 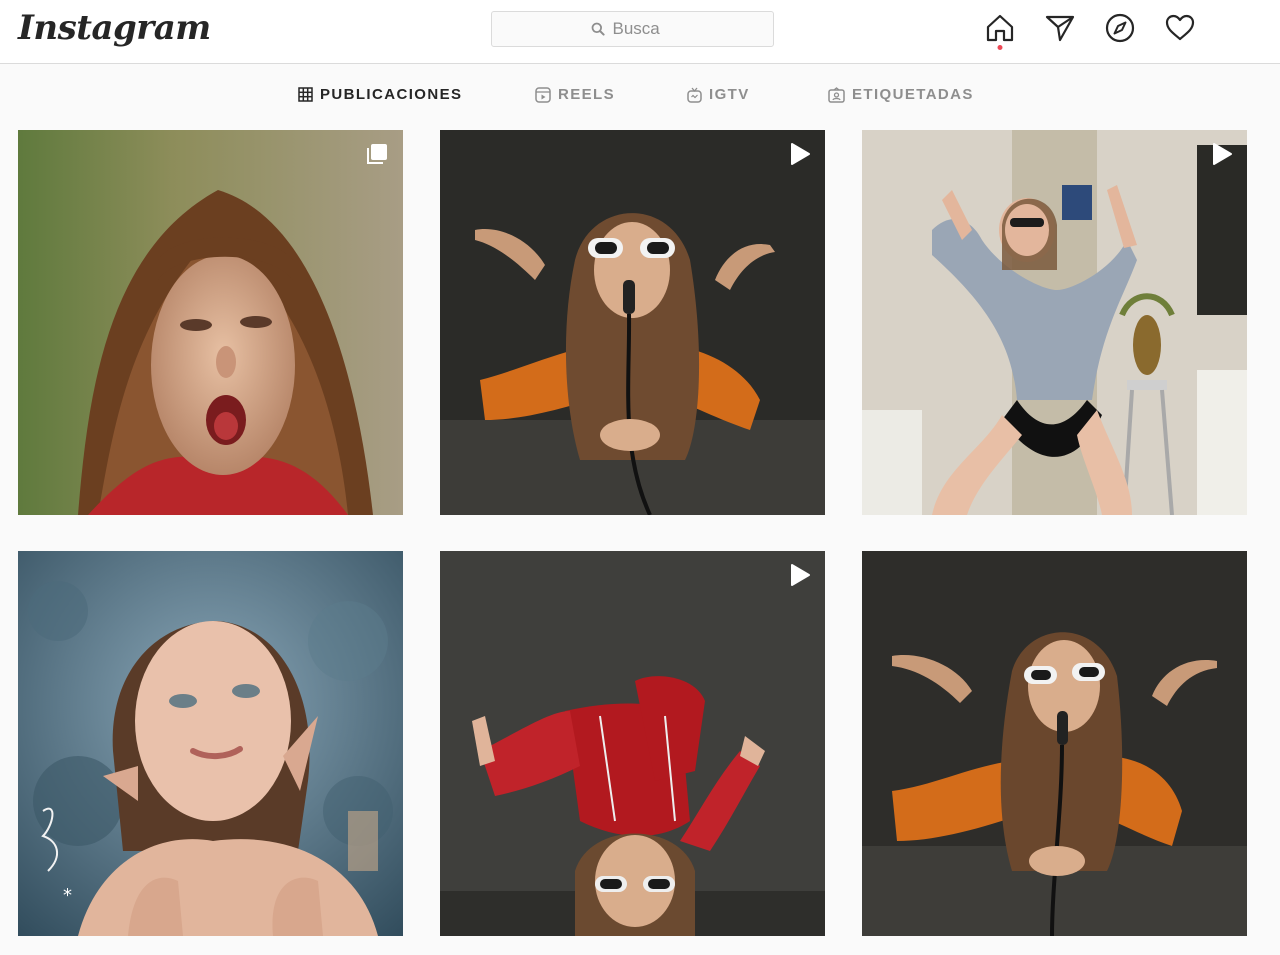 I want to click on tab-label: PUBLICACIONES, so click(x=391, y=94).